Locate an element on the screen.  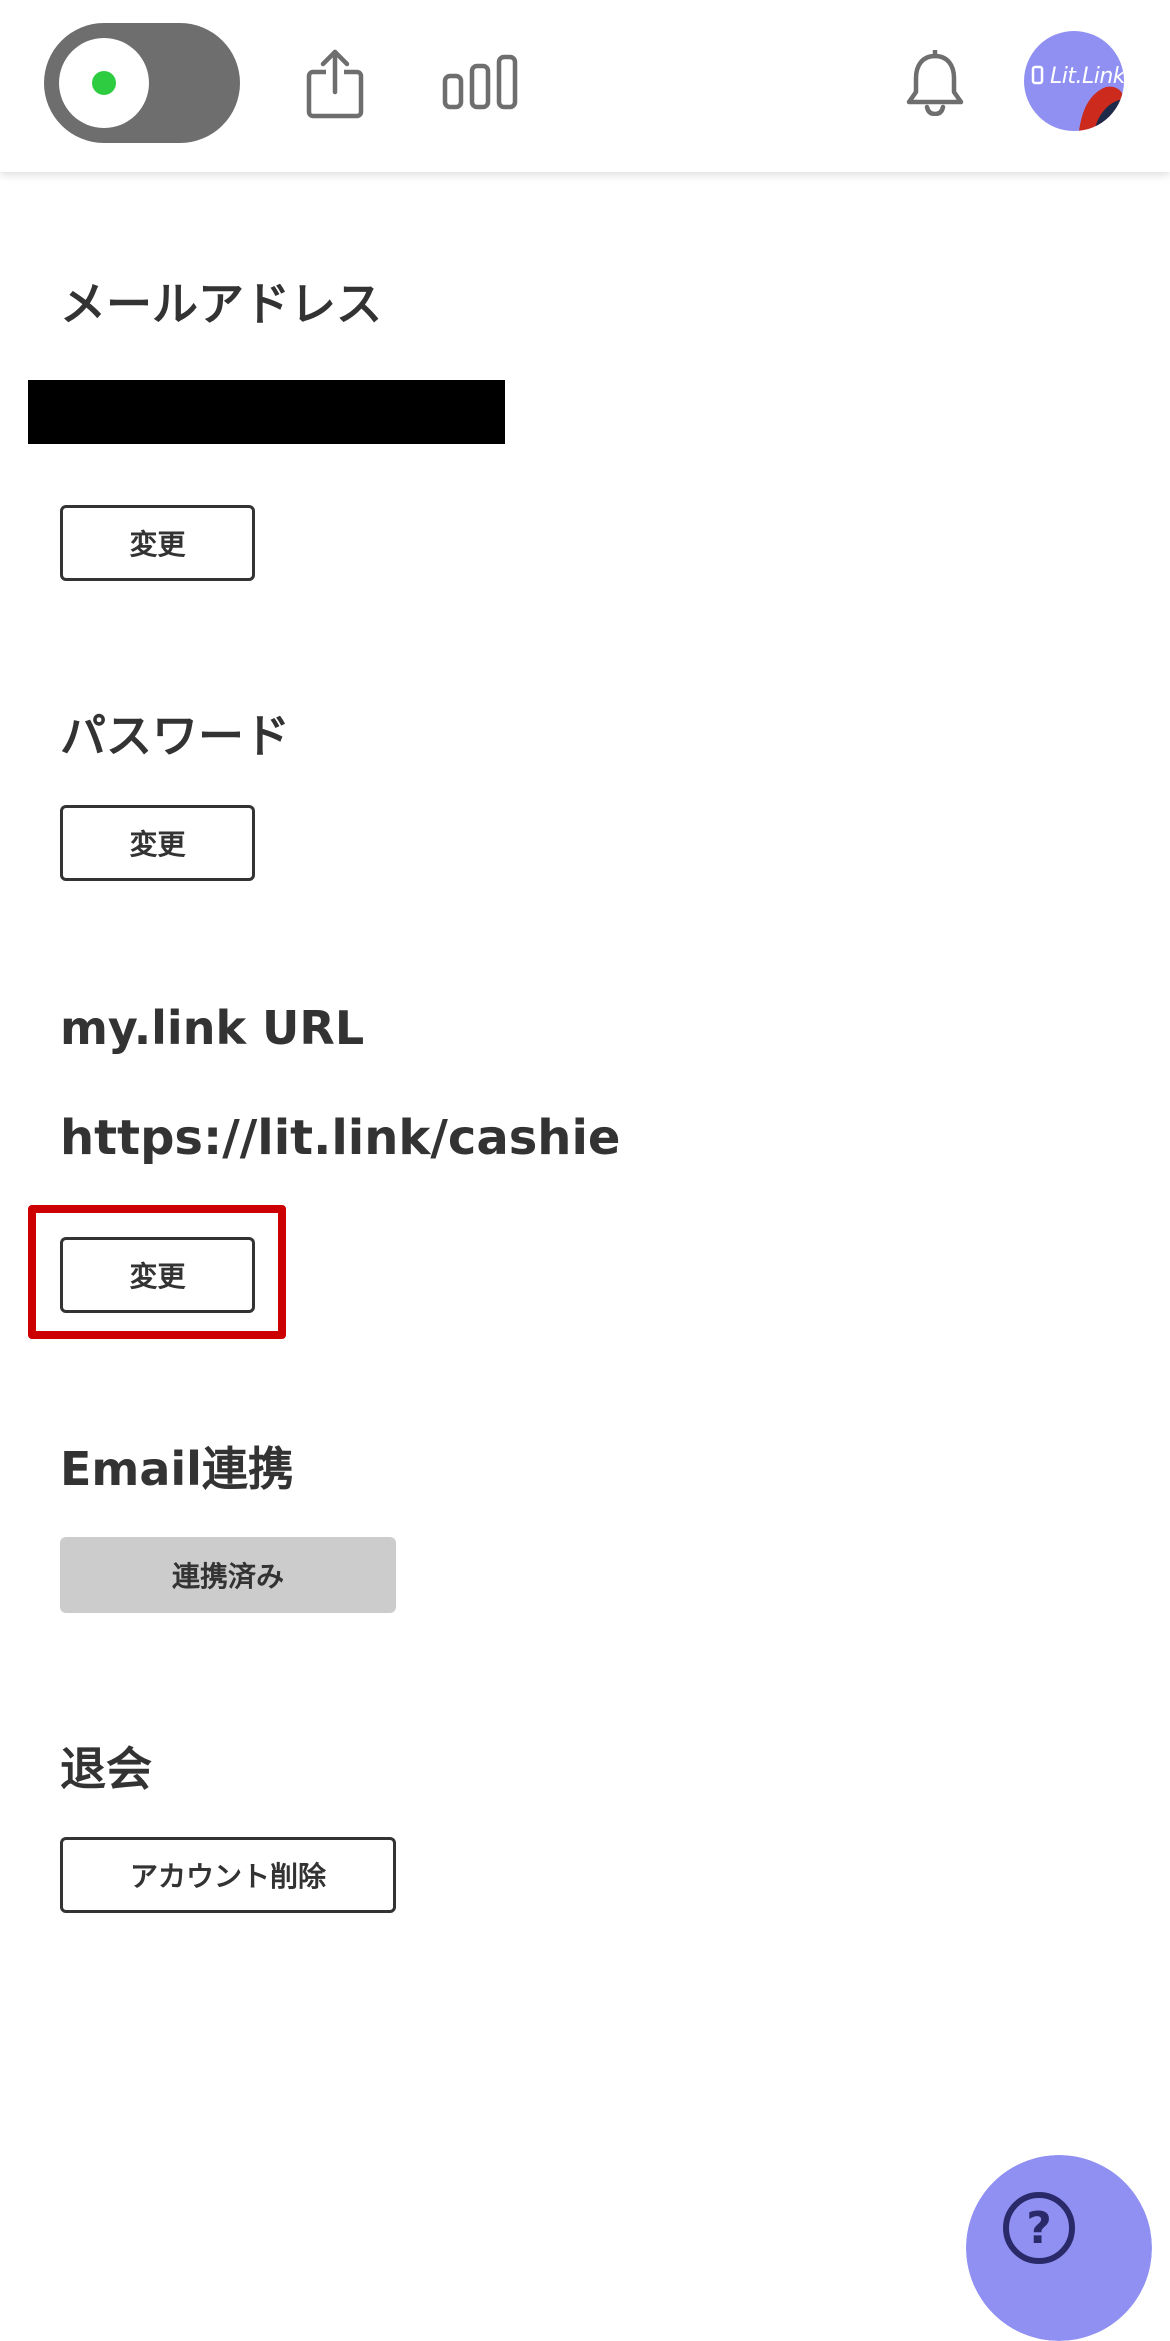
help-button: ? is located at coordinates (1059, 2248).